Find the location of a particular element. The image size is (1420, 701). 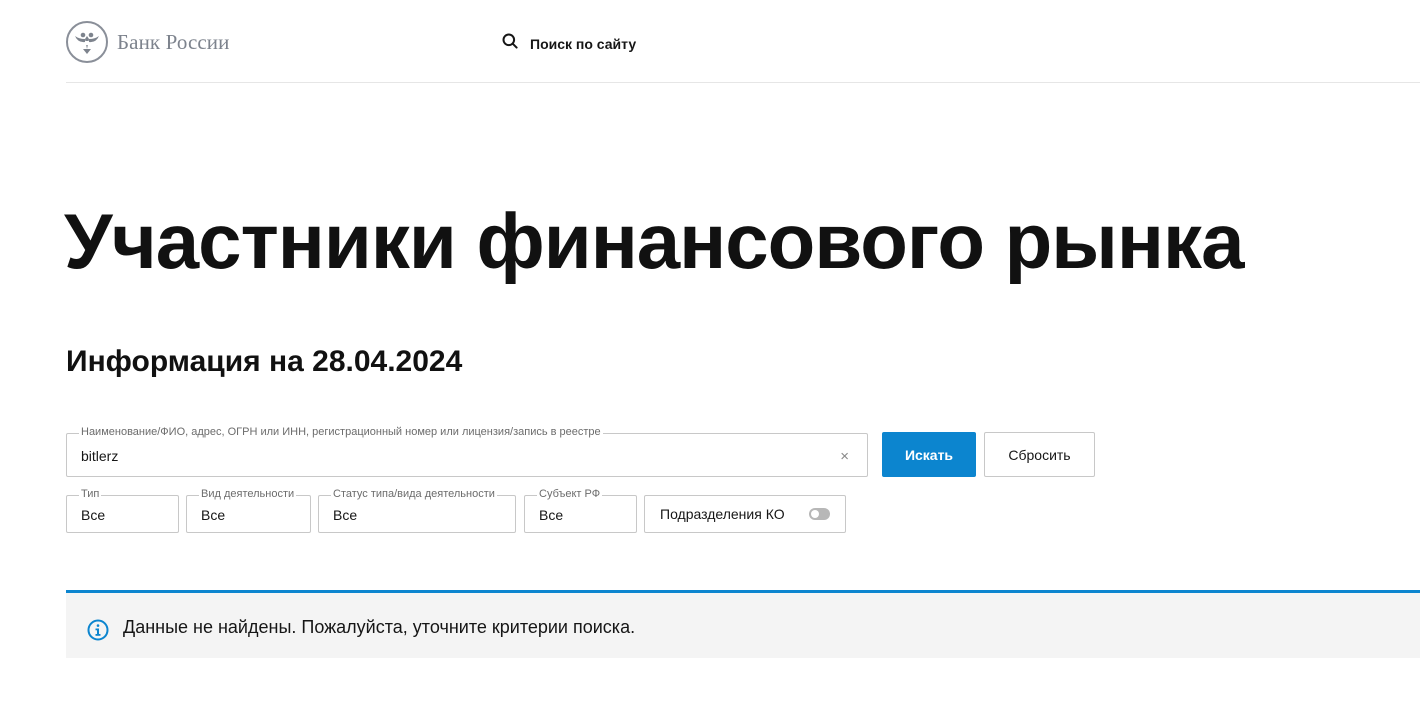

branches-toggle-label: Подразделения КО is located at coordinates (722, 514).